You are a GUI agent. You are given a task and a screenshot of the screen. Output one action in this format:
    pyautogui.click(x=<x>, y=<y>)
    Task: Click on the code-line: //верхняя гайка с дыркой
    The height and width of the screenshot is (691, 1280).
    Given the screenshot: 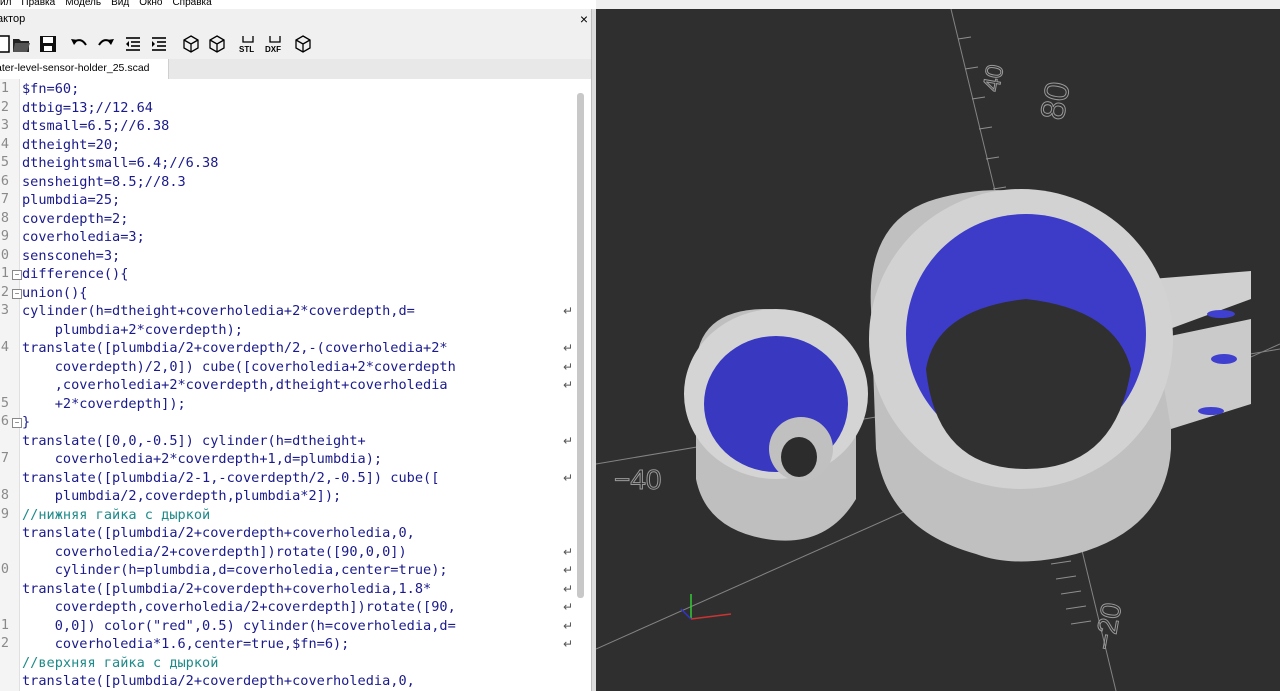 What is the action you would take?
    pyautogui.click(x=120, y=663)
    